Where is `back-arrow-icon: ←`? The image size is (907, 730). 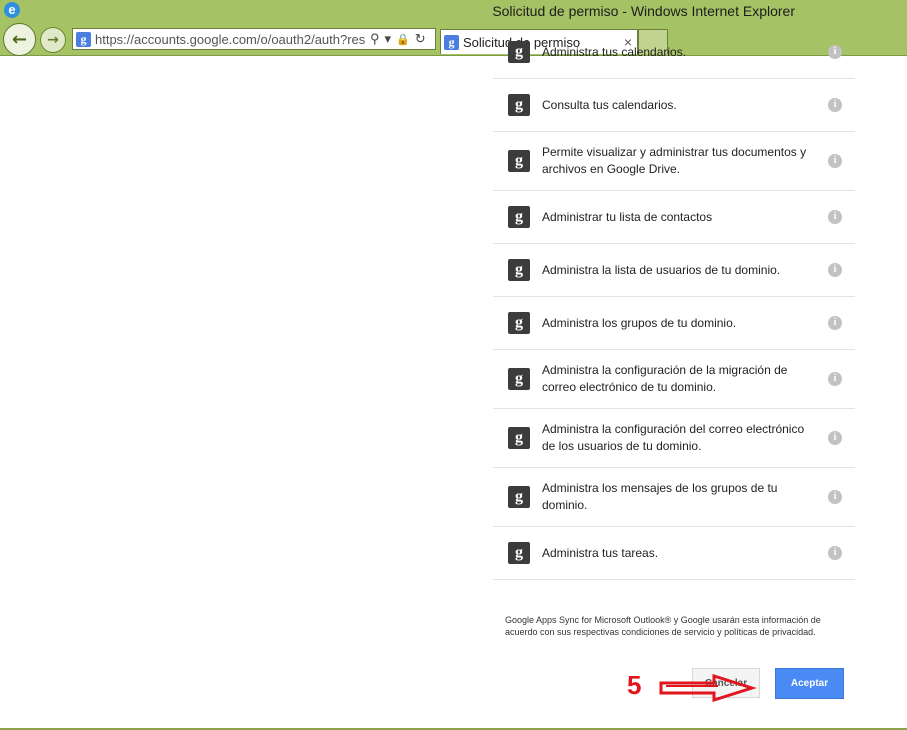
back-arrow-icon: ← is located at coordinates (19, 39).